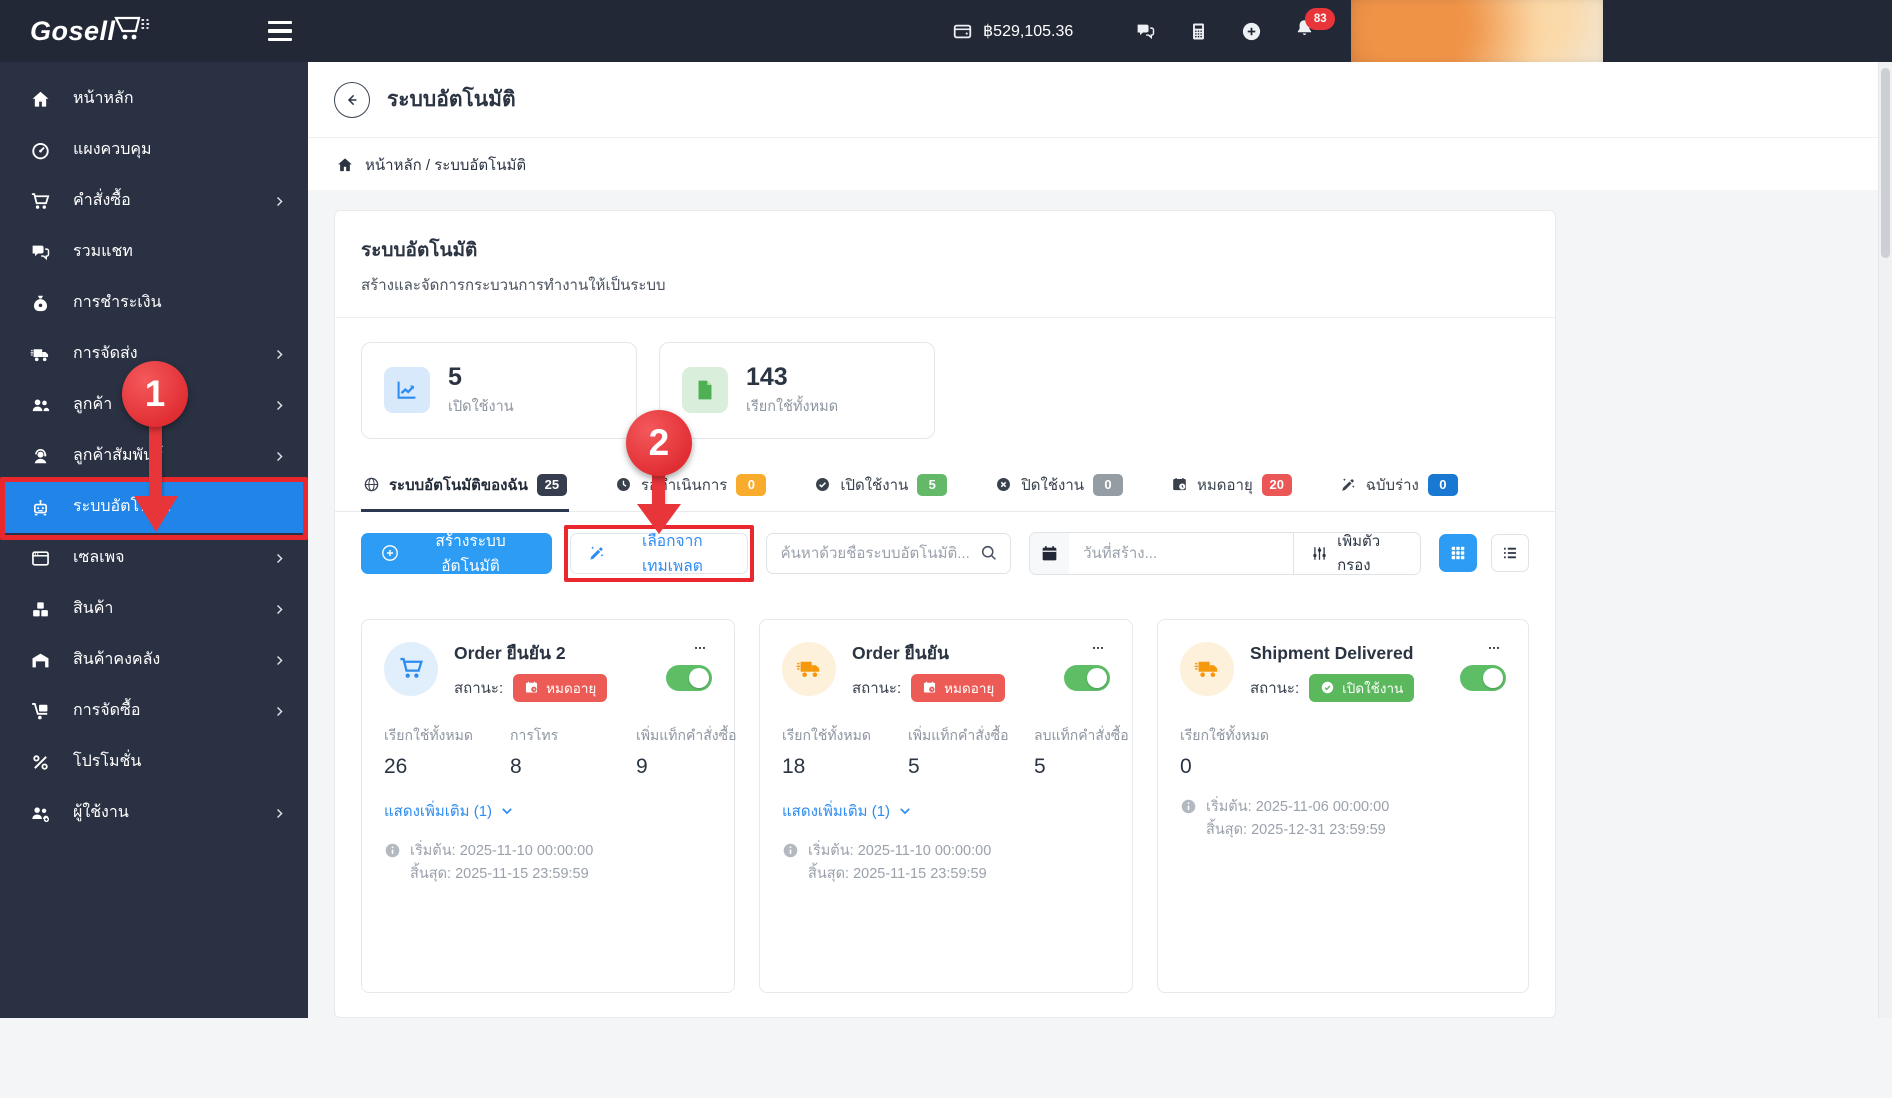 This screenshot has width=1892, height=1098. I want to click on sidebar-item-label: ผู้ใช้งาน, so click(101, 813).